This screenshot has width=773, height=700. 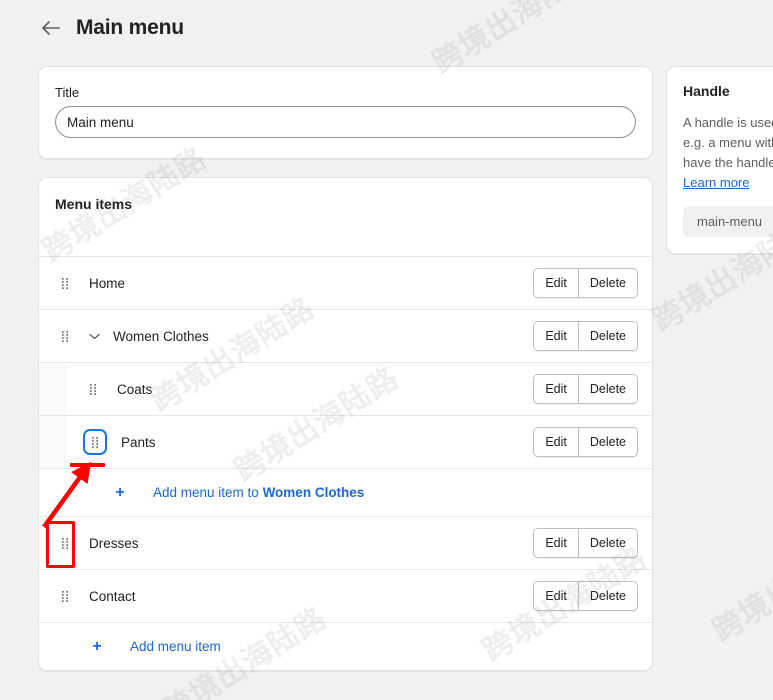 I want to click on menu-items-card-header: Menu items, so click(x=345, y=217).